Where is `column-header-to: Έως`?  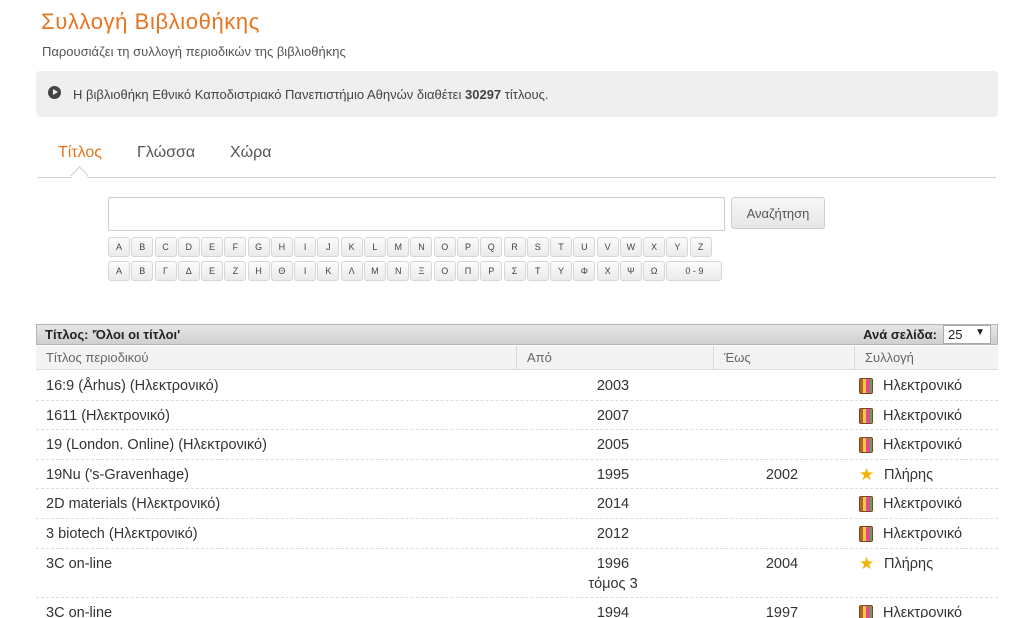
column-header-to: Έως is located at coordinates (737, 357).